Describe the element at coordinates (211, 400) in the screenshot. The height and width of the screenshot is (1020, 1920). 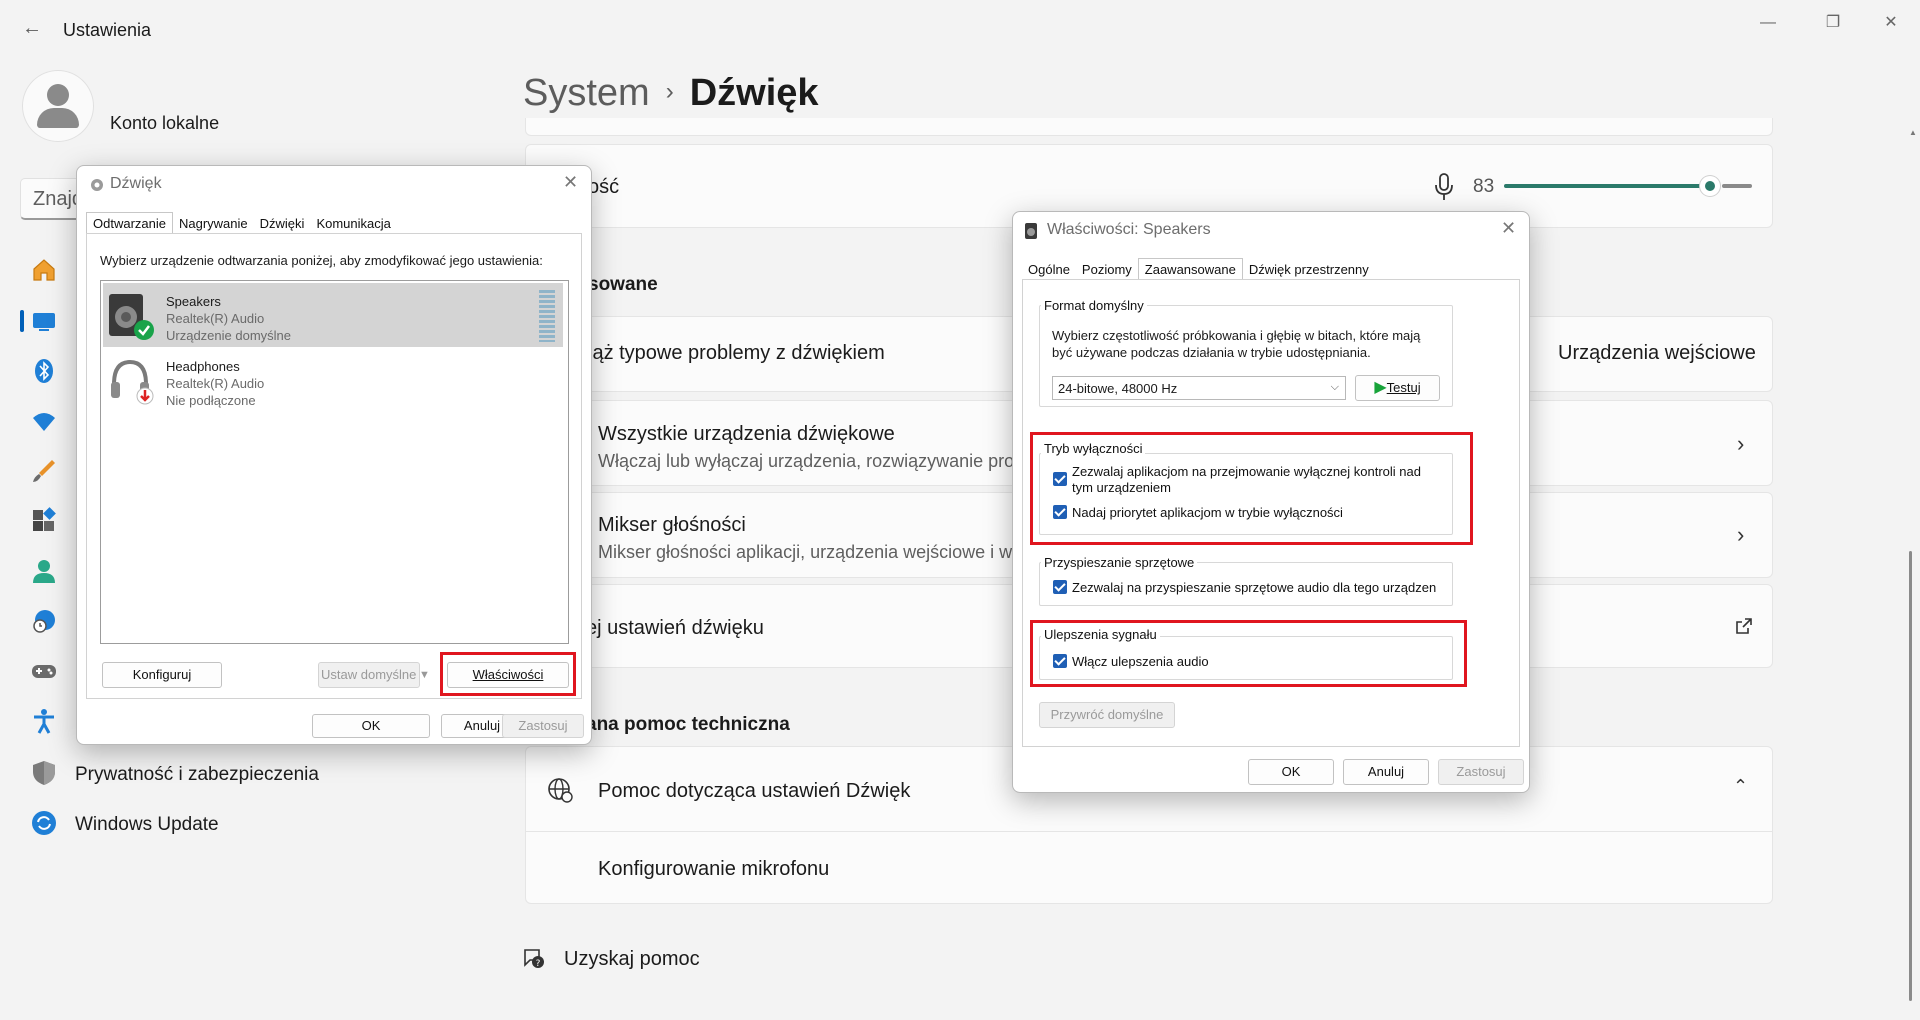
I see `device-status: Nie podłączone` at that location.